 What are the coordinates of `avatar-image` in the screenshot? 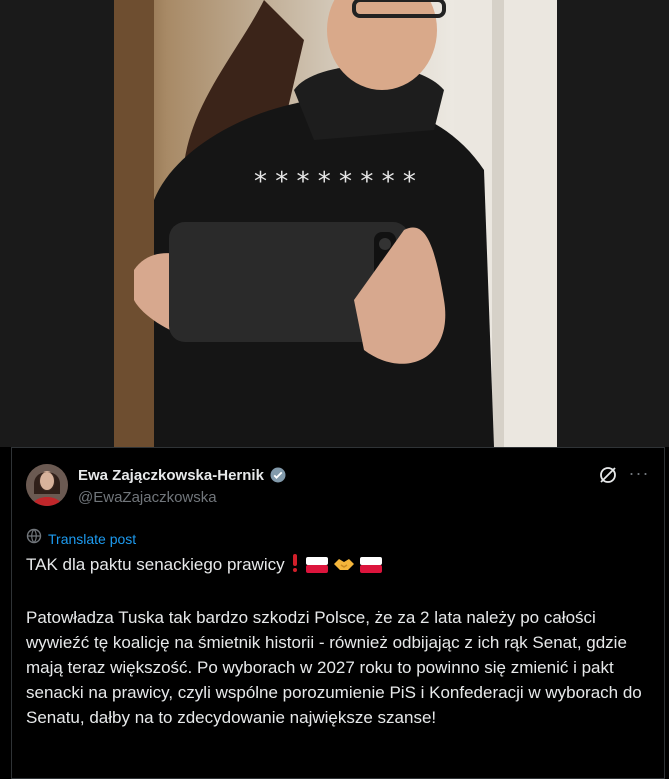 It's located at (47, 485).